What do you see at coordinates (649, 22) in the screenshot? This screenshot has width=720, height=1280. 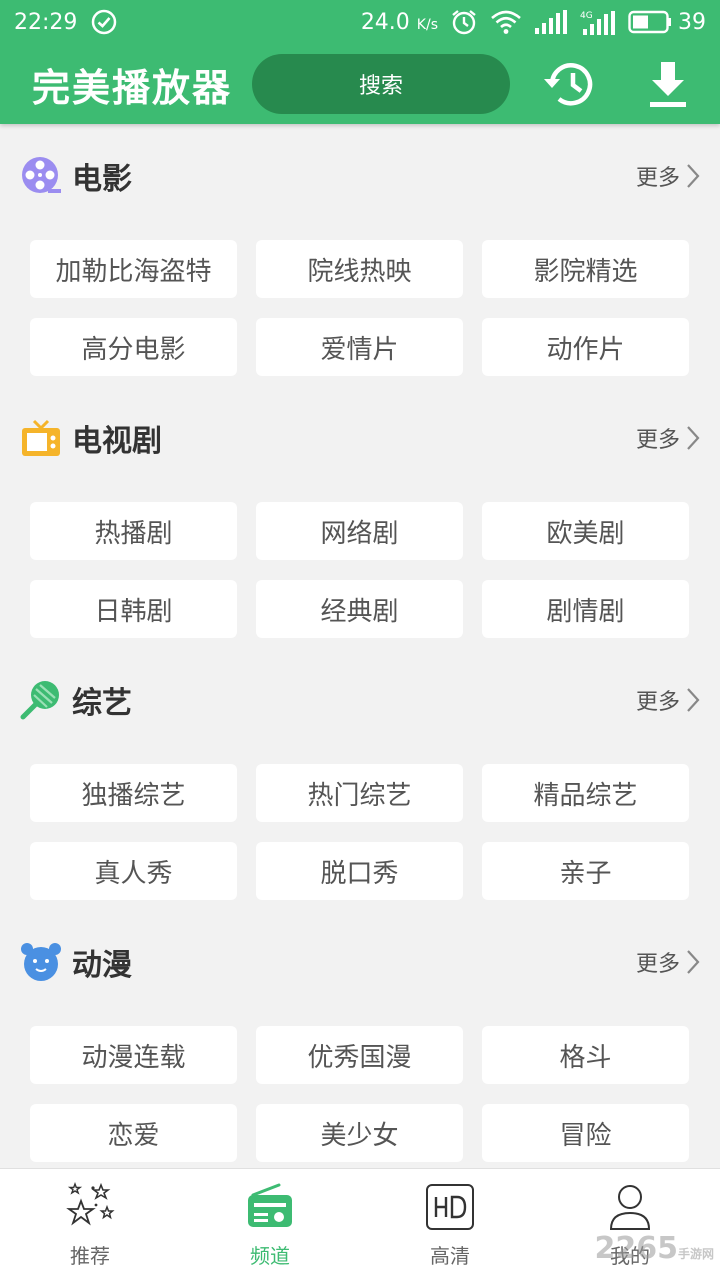 I see `battery-icon` at bounding box center [649, 22].